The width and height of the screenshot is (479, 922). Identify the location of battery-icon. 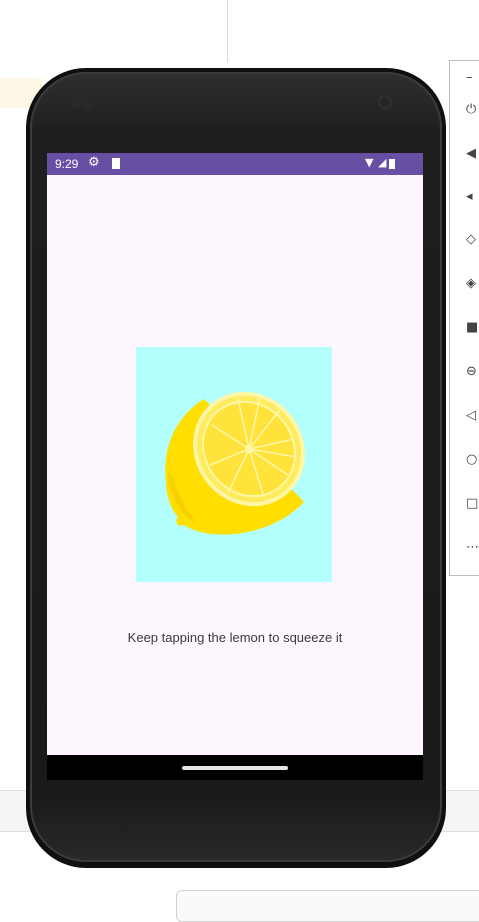
(392, 164).